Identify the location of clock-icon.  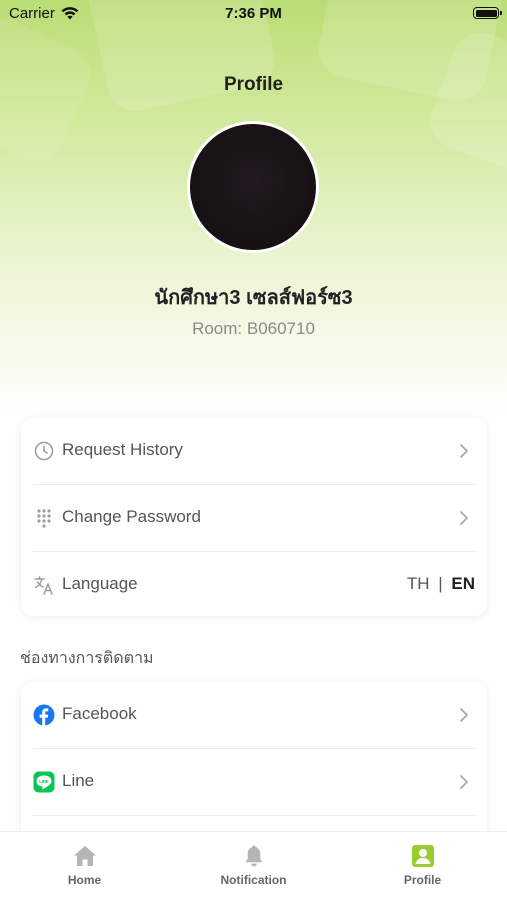
(44, 451).